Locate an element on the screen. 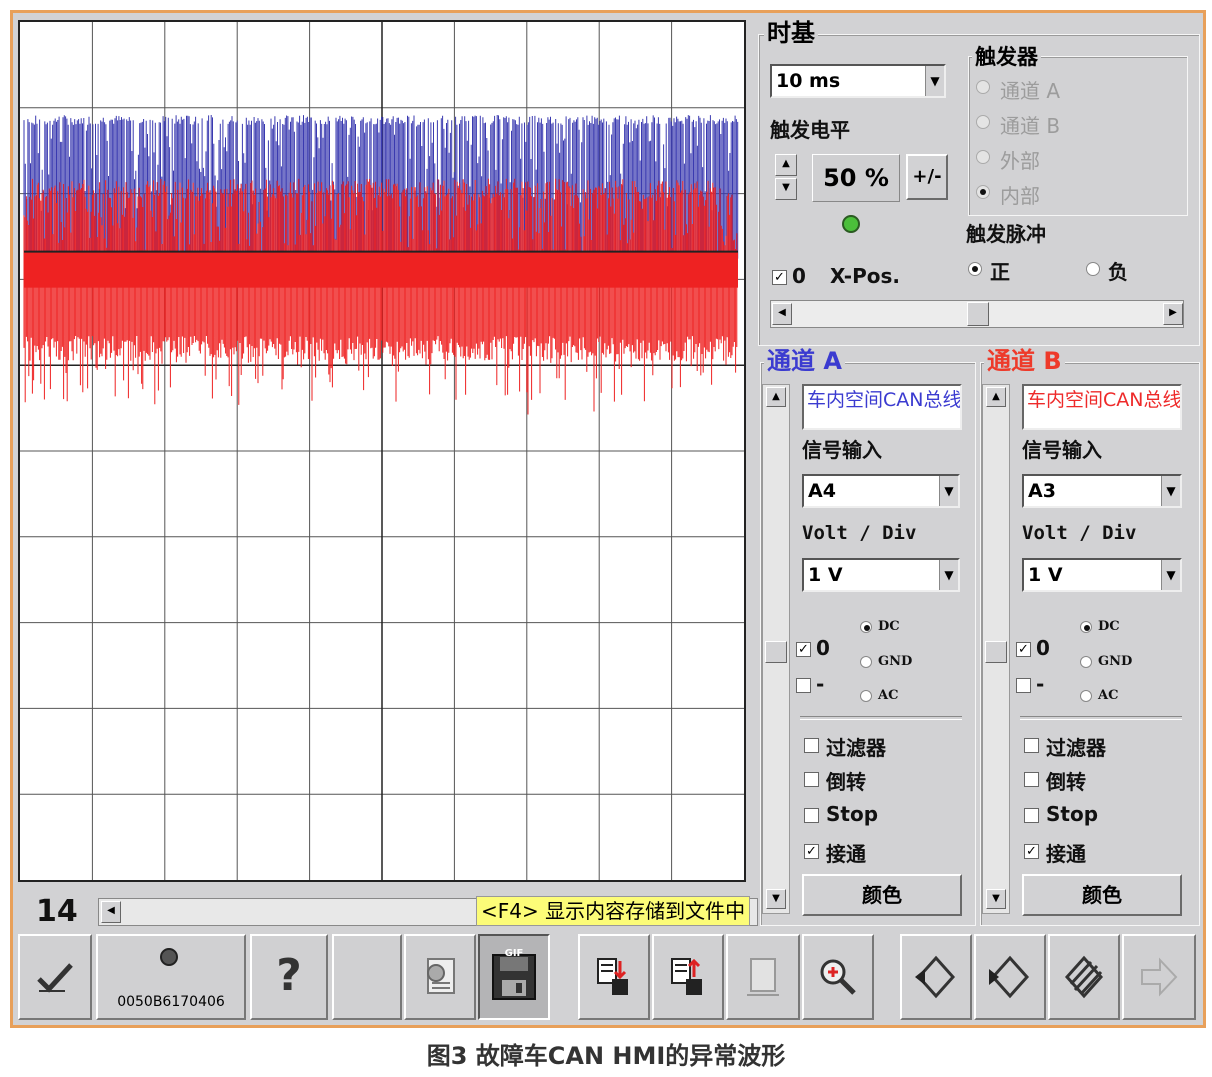 The height and width of the screenshot is (1077, 1212). channel-b-filter-checkbox is located at coordinates (1031, 745).